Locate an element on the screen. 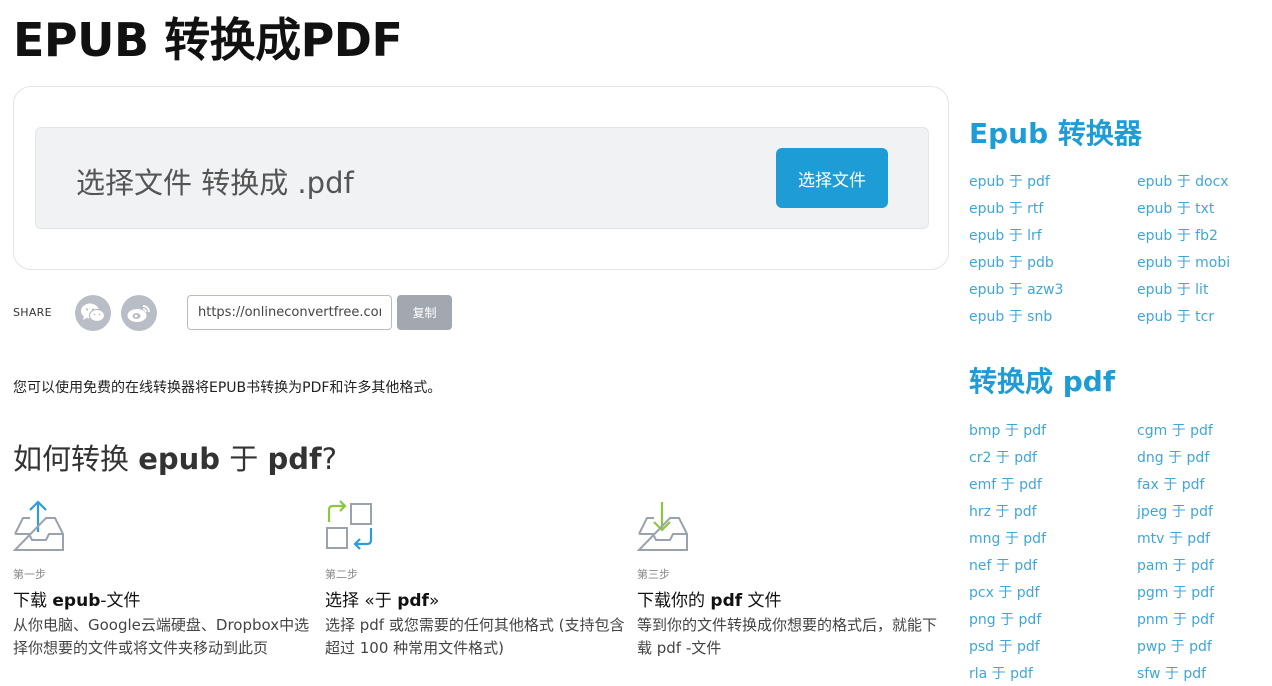 The width and height of the screenshot is (1272, 686). sidebar-link: epub 于 azw3 is located at coordinates (1016, 289).